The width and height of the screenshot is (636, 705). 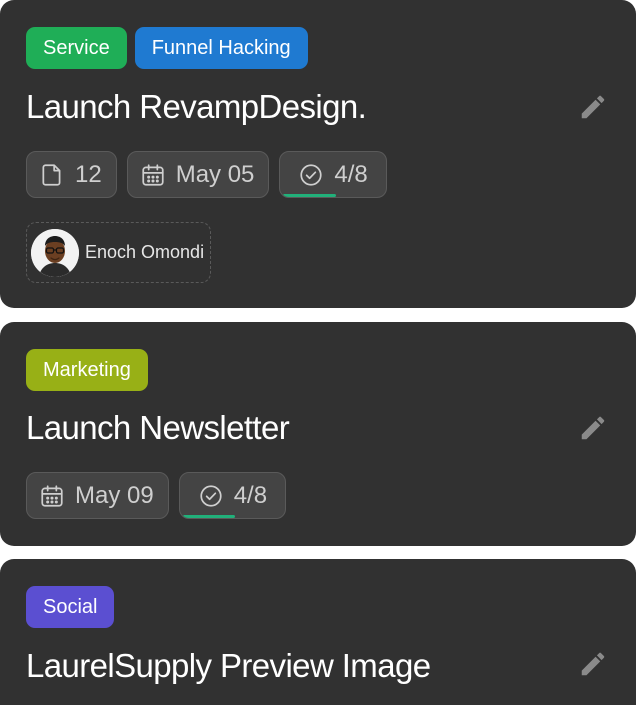 What do you see at coordinates (51, 174) in the screenshot?
I see `file-icon` at bounding box center [51, 174].